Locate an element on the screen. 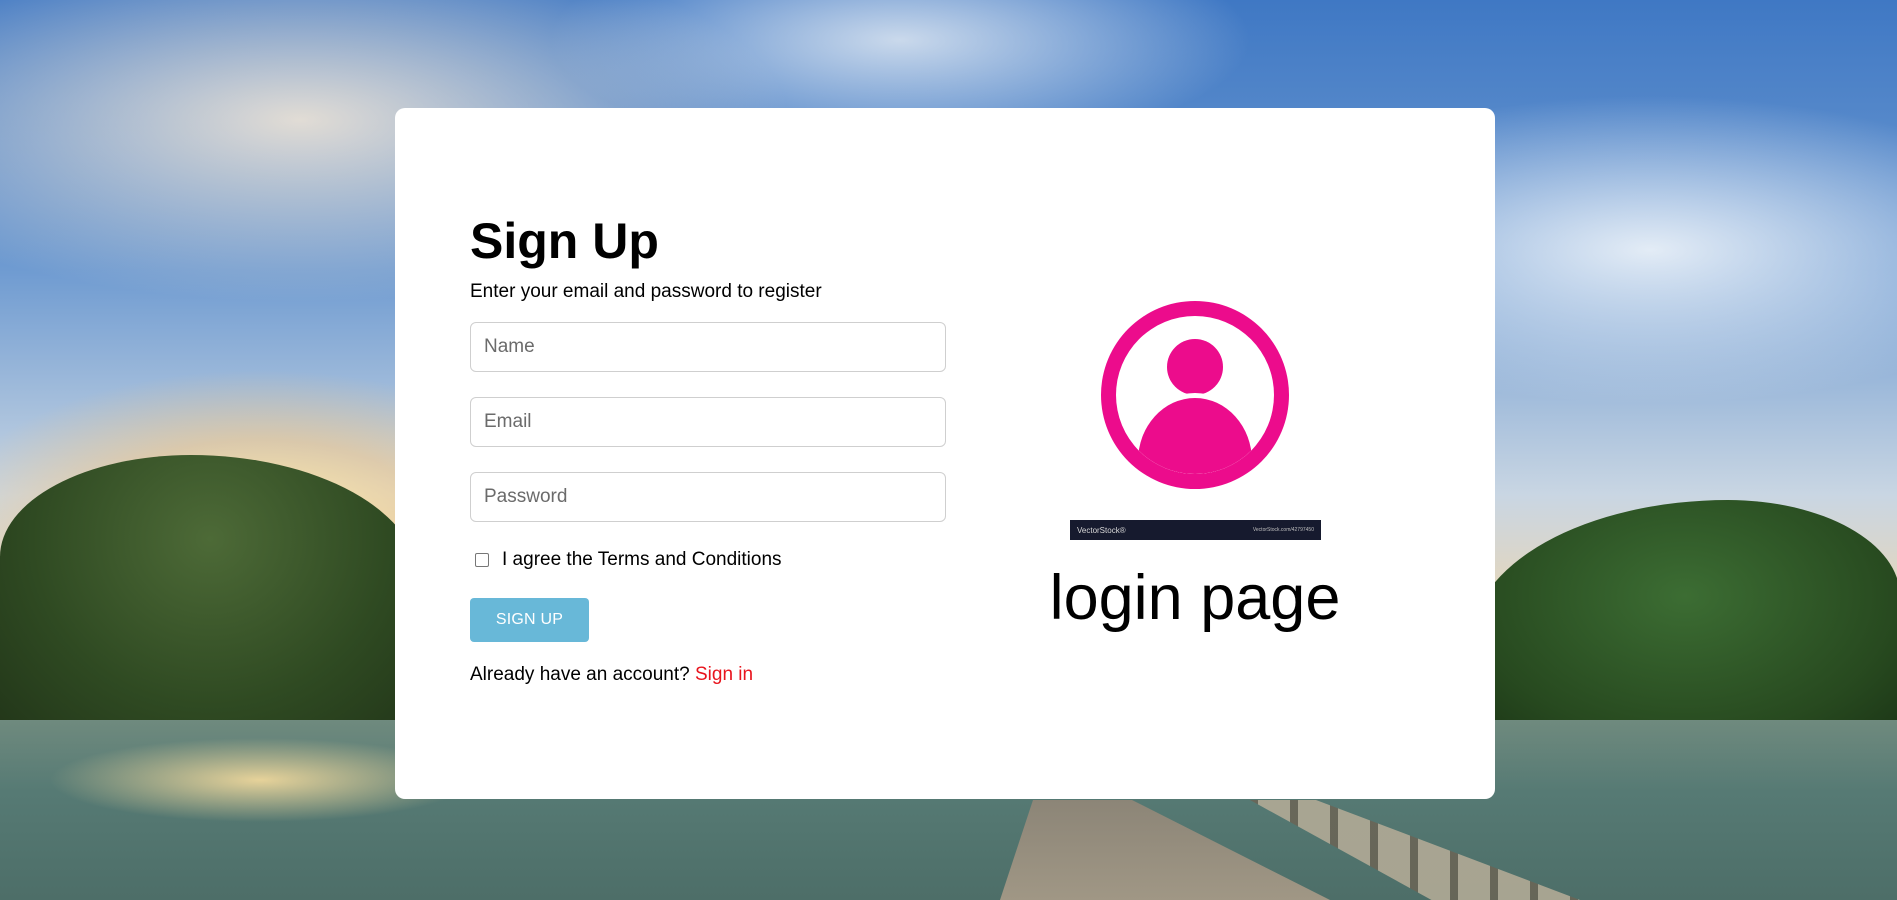 This screenshot has width=1897, height=900. email-input is located at coordinates (708, 422).